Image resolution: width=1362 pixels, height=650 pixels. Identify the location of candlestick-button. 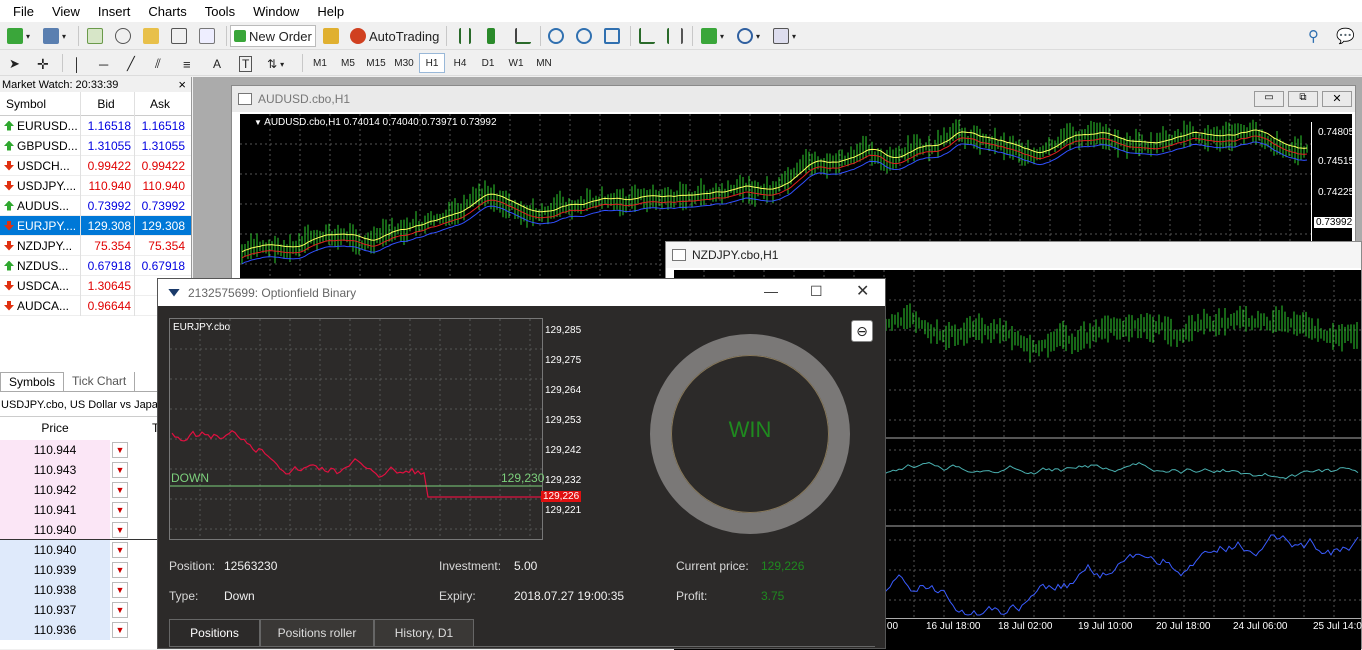
(491, 36).